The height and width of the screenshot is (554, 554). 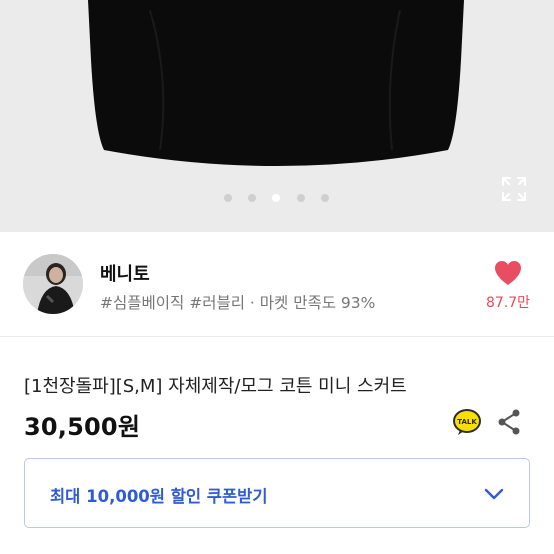 I want to click on kakaotalk-icon: TALK, so click(x=467, y=422).